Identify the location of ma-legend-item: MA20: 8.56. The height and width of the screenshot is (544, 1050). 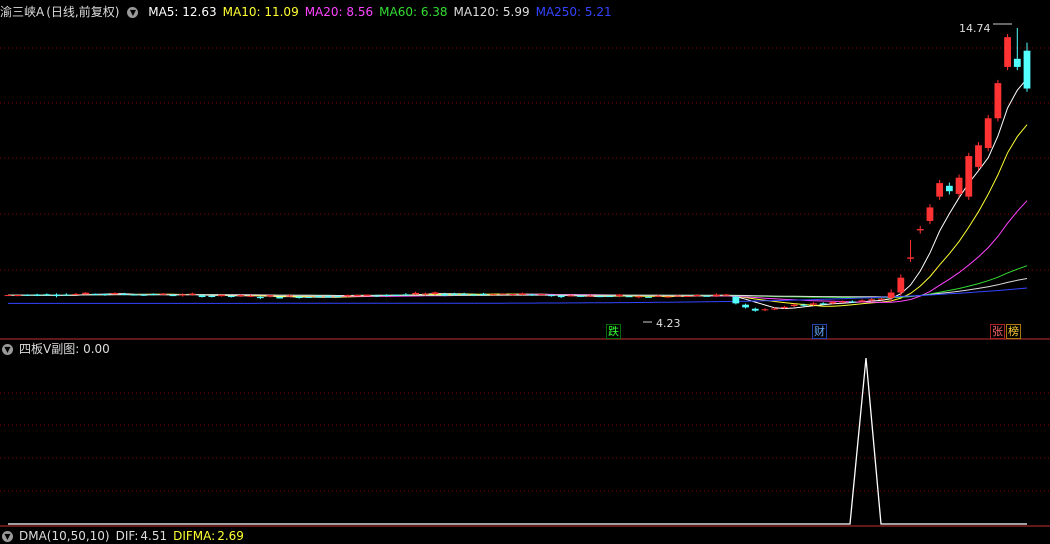
(339, 12).